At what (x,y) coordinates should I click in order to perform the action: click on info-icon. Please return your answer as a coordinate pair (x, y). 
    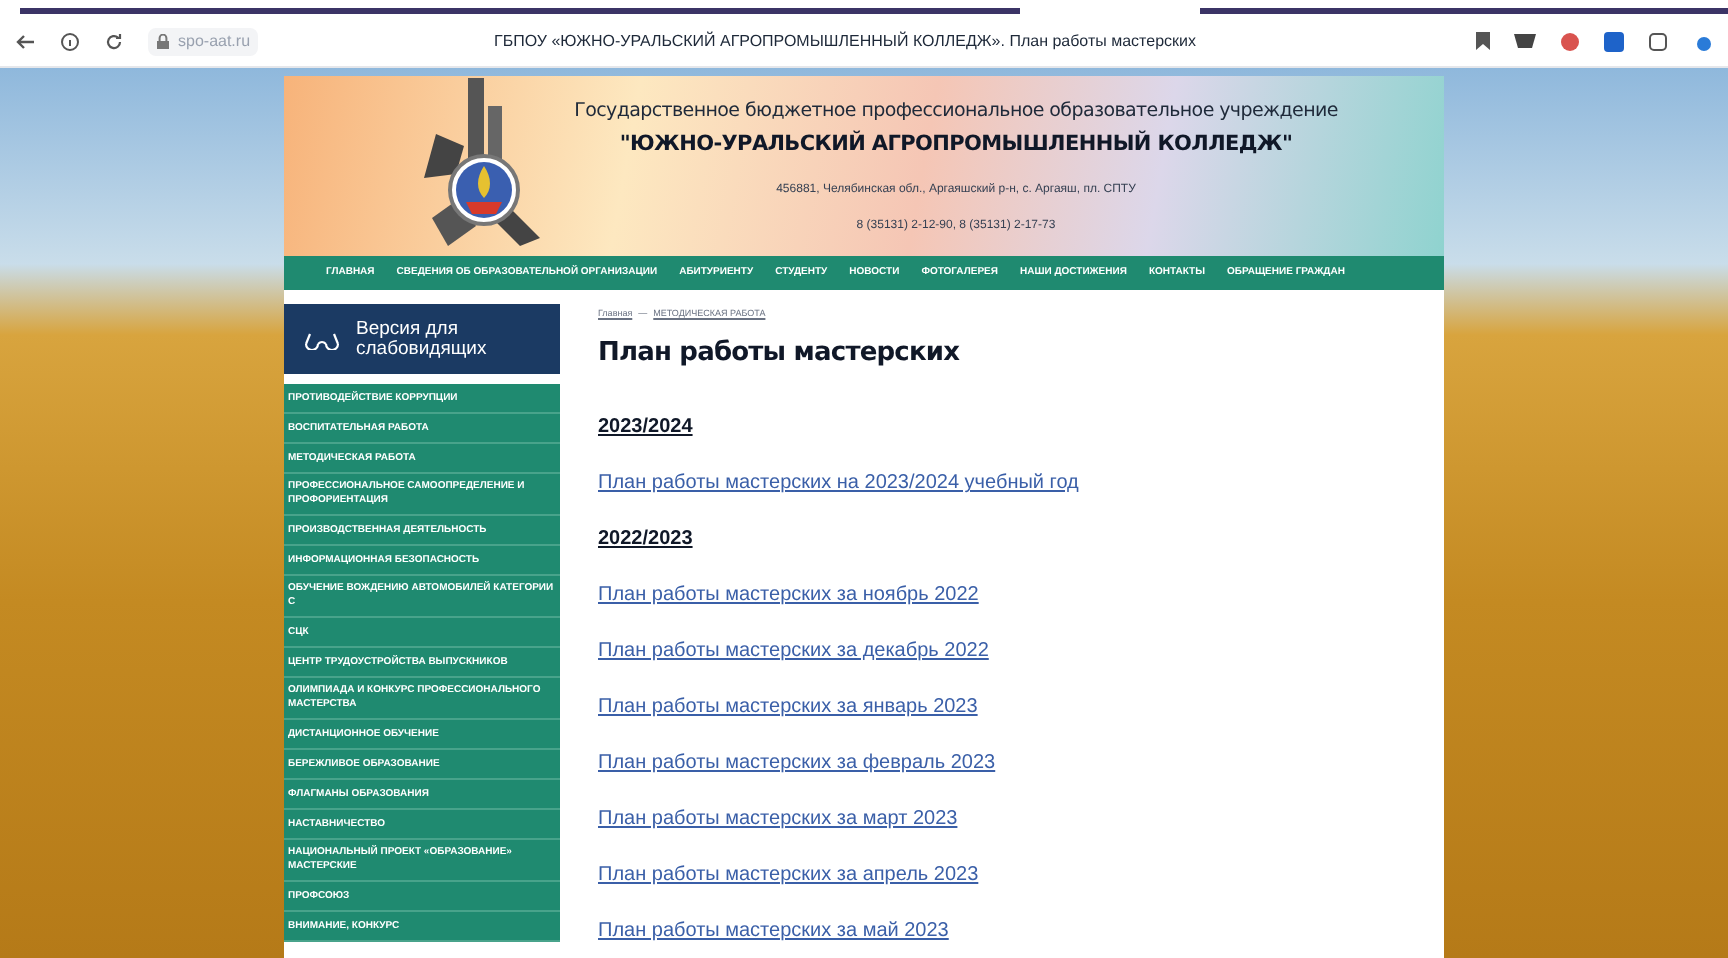
    Looking at the image, I should click on (70, 41).